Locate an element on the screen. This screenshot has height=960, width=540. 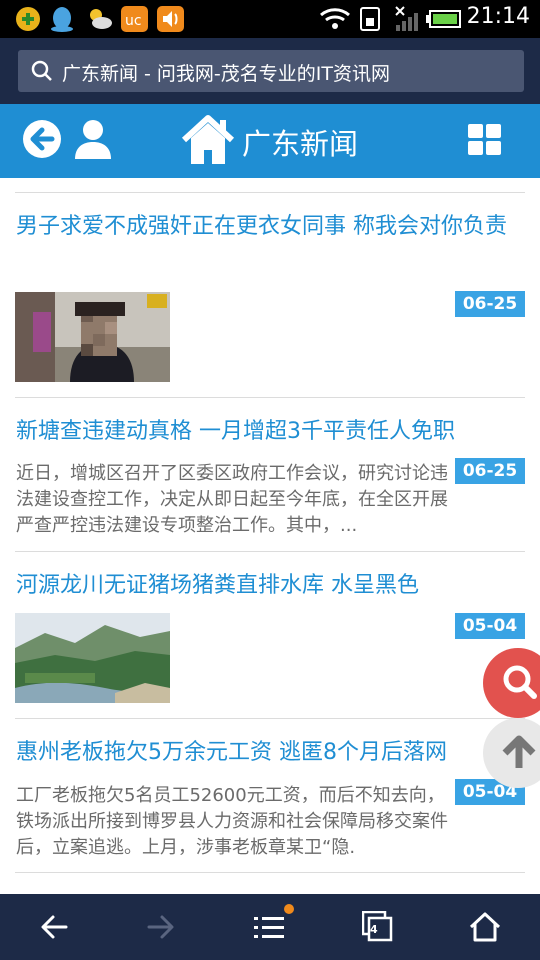
address-text: 广东新闻 - 问我网-茂名专业的IT资讯网 is located at coordinates (226, 74).